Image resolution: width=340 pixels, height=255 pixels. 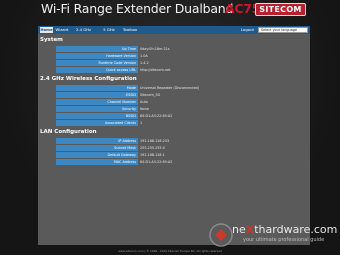 What do you see at coordinates (97, 95) in the screenshot?
I see `row-label: ESSID` at bounding box center [97, 95].